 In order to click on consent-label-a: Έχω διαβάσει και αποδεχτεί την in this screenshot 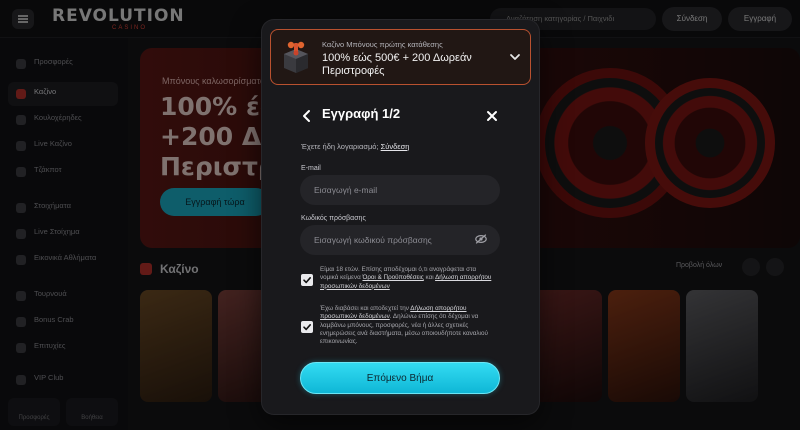, I will do `click(364, 308)`.